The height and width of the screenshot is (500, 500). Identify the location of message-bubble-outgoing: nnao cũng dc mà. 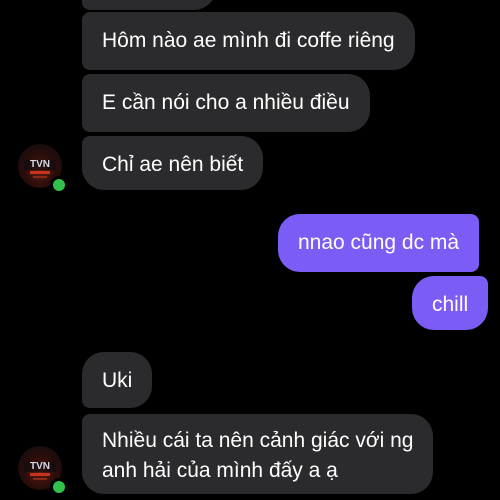
(379, 243).